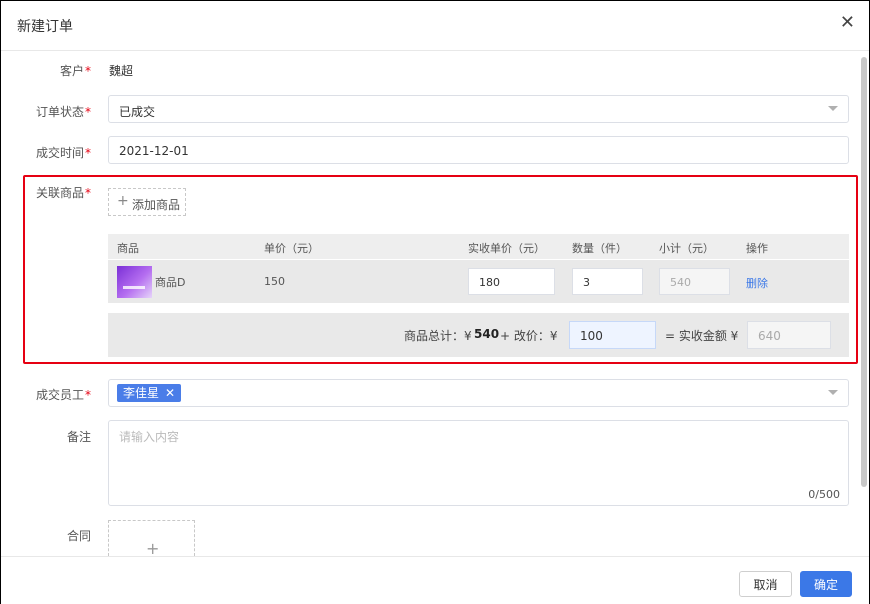  I want to click on products-label: 关联商品*, so click(63, 193).